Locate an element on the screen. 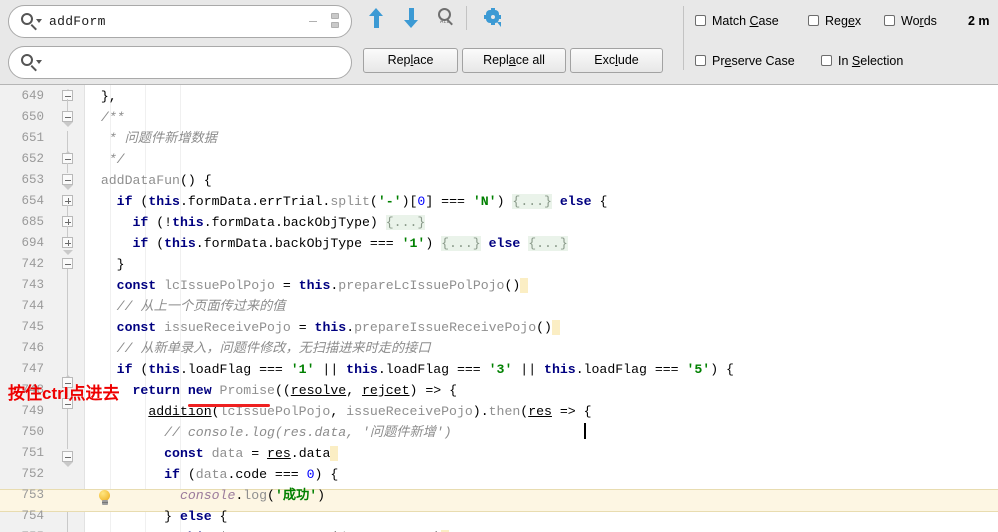  in-selection-label-mnemonic: S is located at coordinates (856, 61).